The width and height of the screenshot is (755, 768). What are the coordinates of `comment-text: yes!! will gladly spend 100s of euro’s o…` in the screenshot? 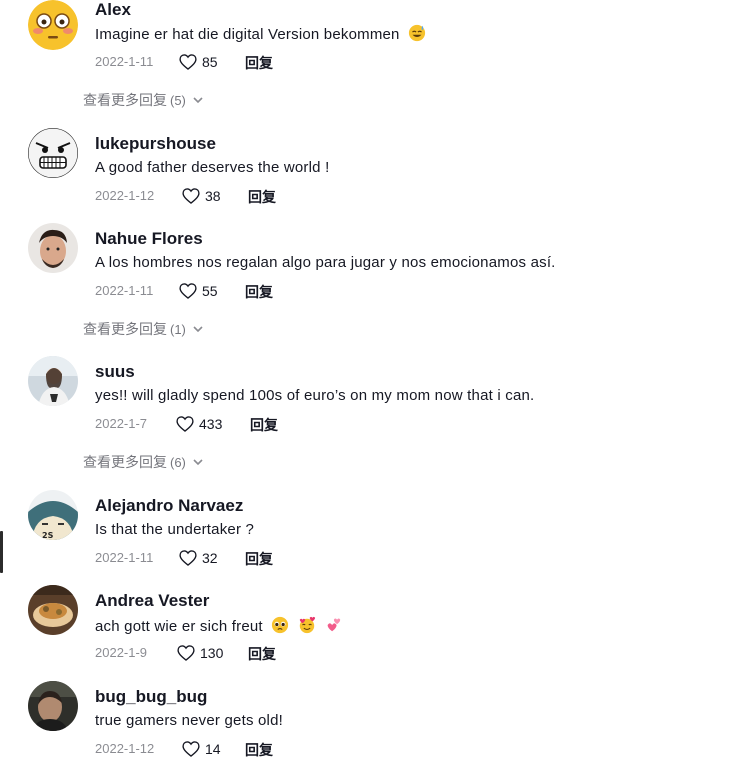 It's located at (315, 395).